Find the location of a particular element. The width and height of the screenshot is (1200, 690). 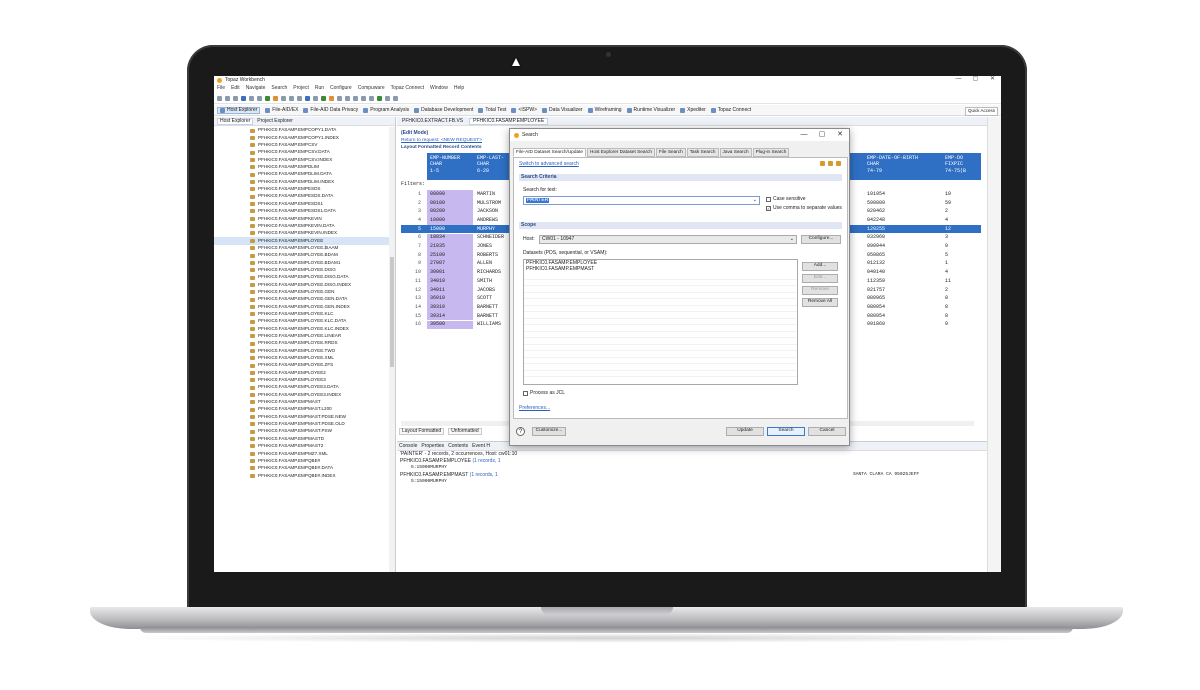

dialog-minimize: — is located at coordinates (804, 135).